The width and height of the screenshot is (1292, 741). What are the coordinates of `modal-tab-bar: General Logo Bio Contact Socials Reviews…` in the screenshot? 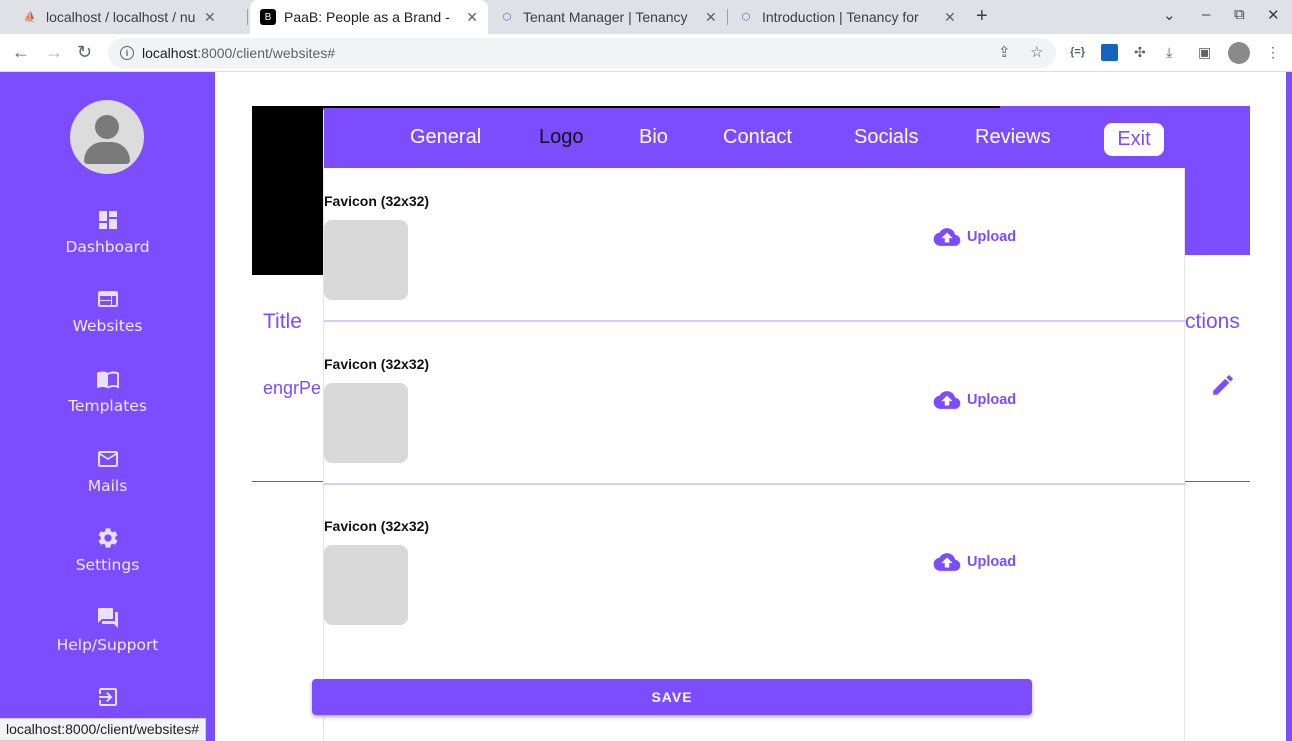 It's located at (755, 139).